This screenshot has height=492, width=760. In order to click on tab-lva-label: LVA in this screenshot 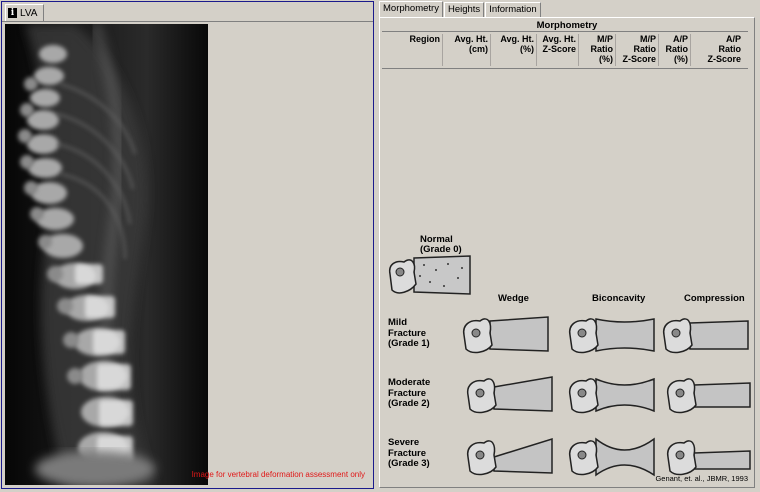, I will do `click(29, 13)`.